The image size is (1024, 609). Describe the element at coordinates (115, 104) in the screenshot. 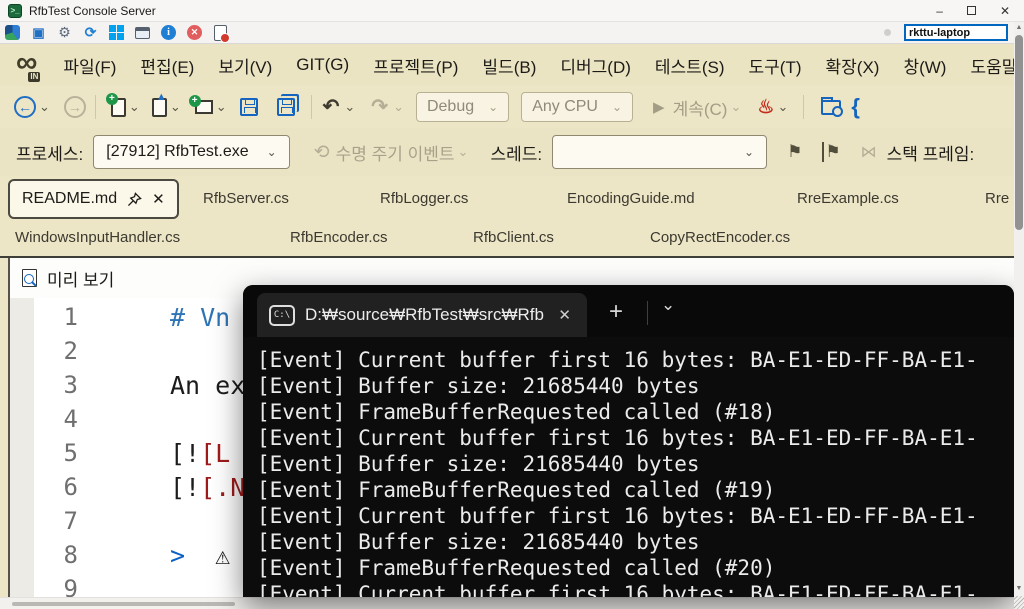

I see `new-file-icon: +` at that location.